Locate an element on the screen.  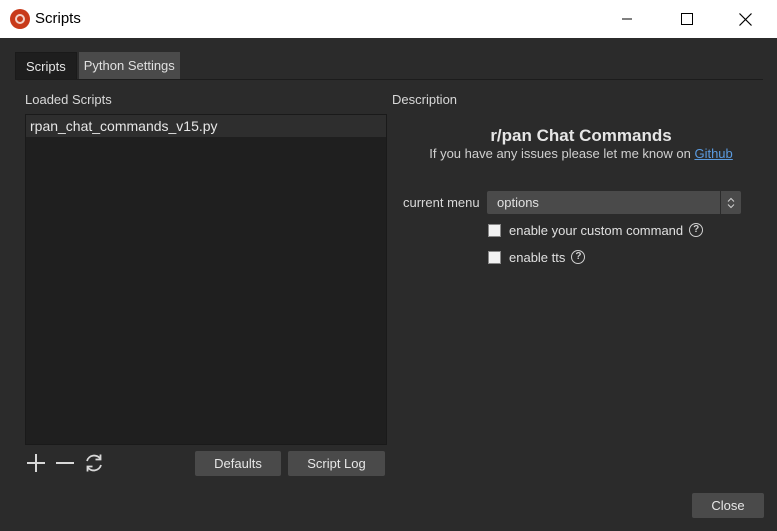
script-title: r/pan Chat Commands is located at coordinates (581, 135).